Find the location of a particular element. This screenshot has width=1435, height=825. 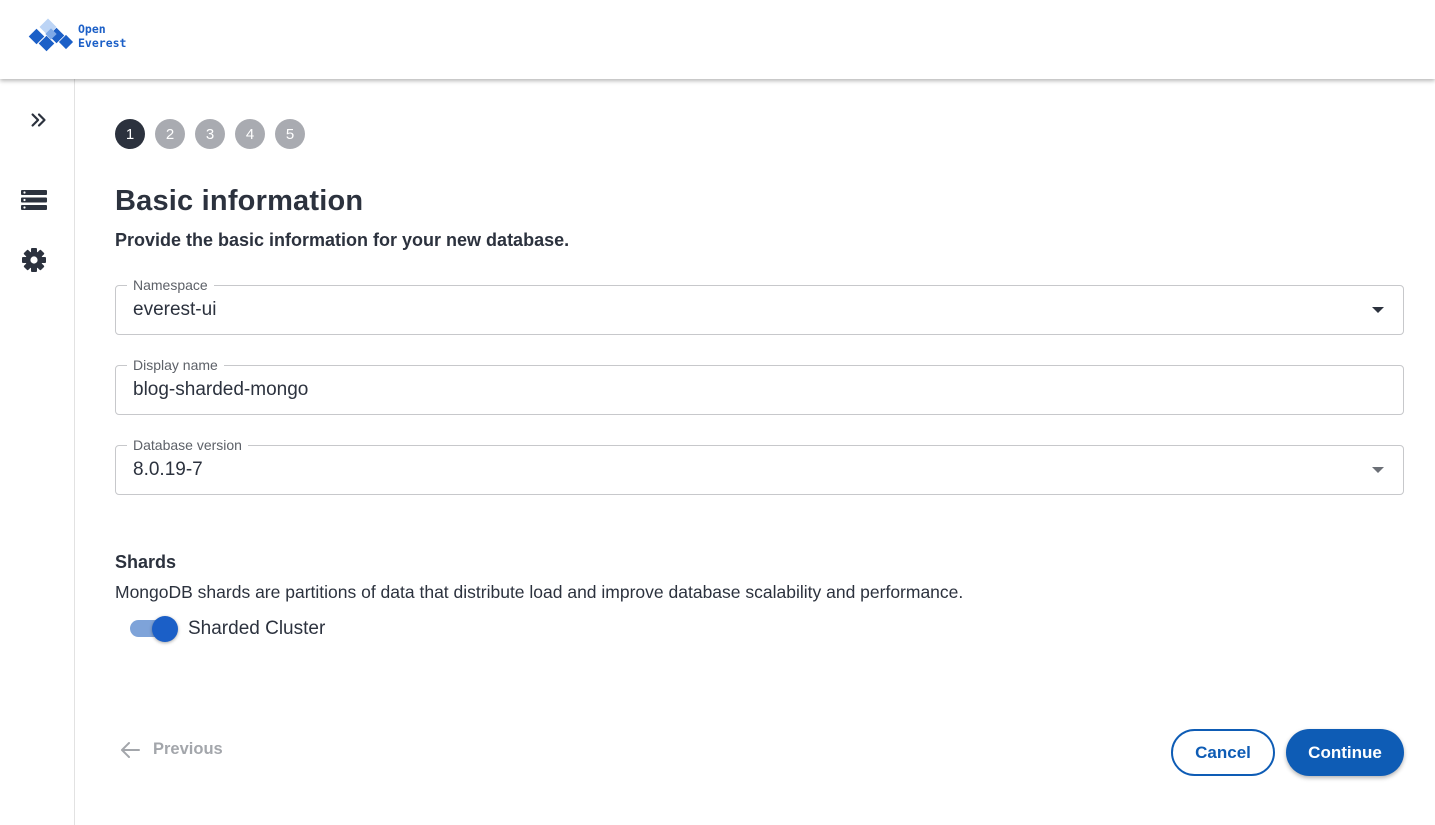

previous-label: Previous is located at coordinates (188, 749).